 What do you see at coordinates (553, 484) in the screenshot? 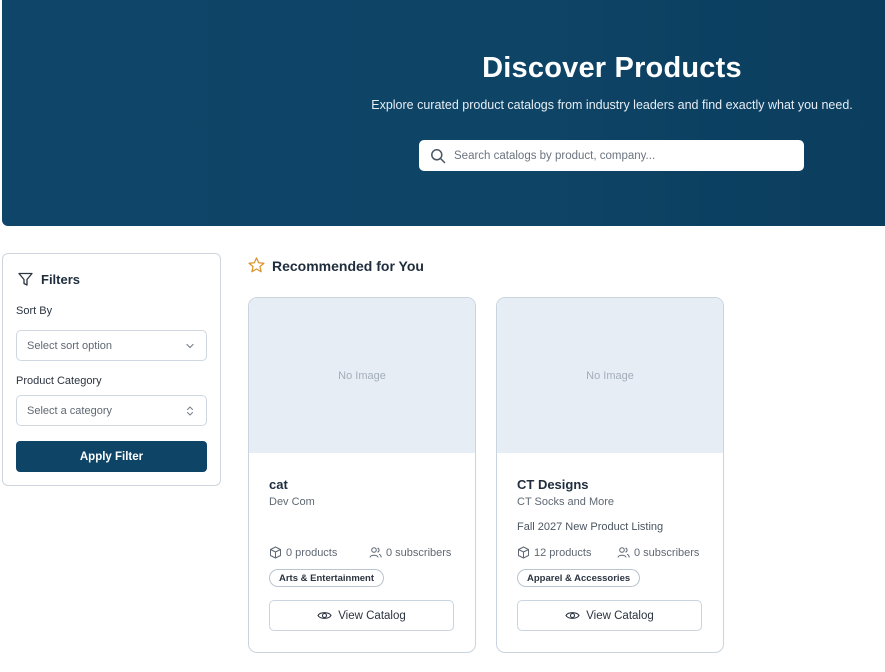
I see `catalog-title: CT Designs` at bounding box center [553, 484].